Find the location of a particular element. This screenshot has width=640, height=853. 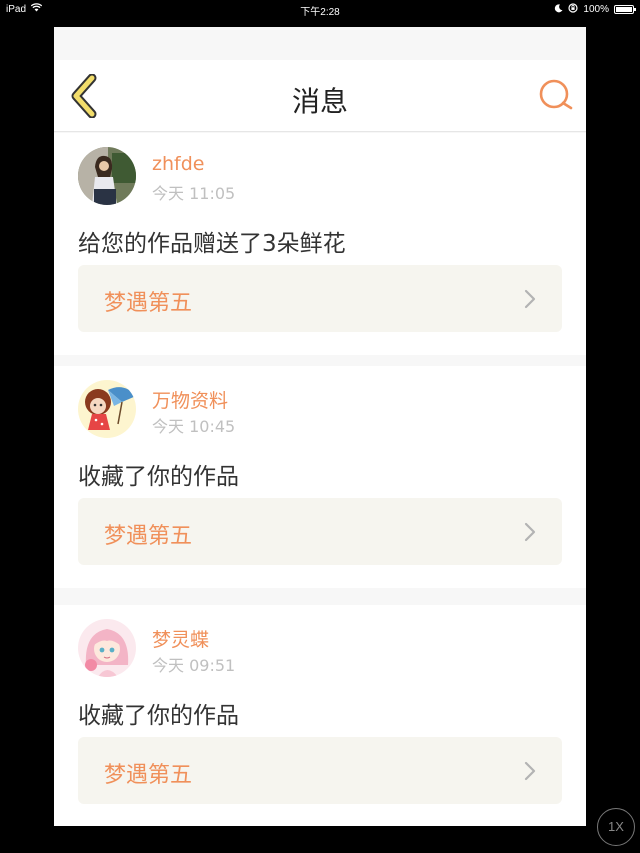

status-time: 下午2:28 is located at coordinates (320, 12).